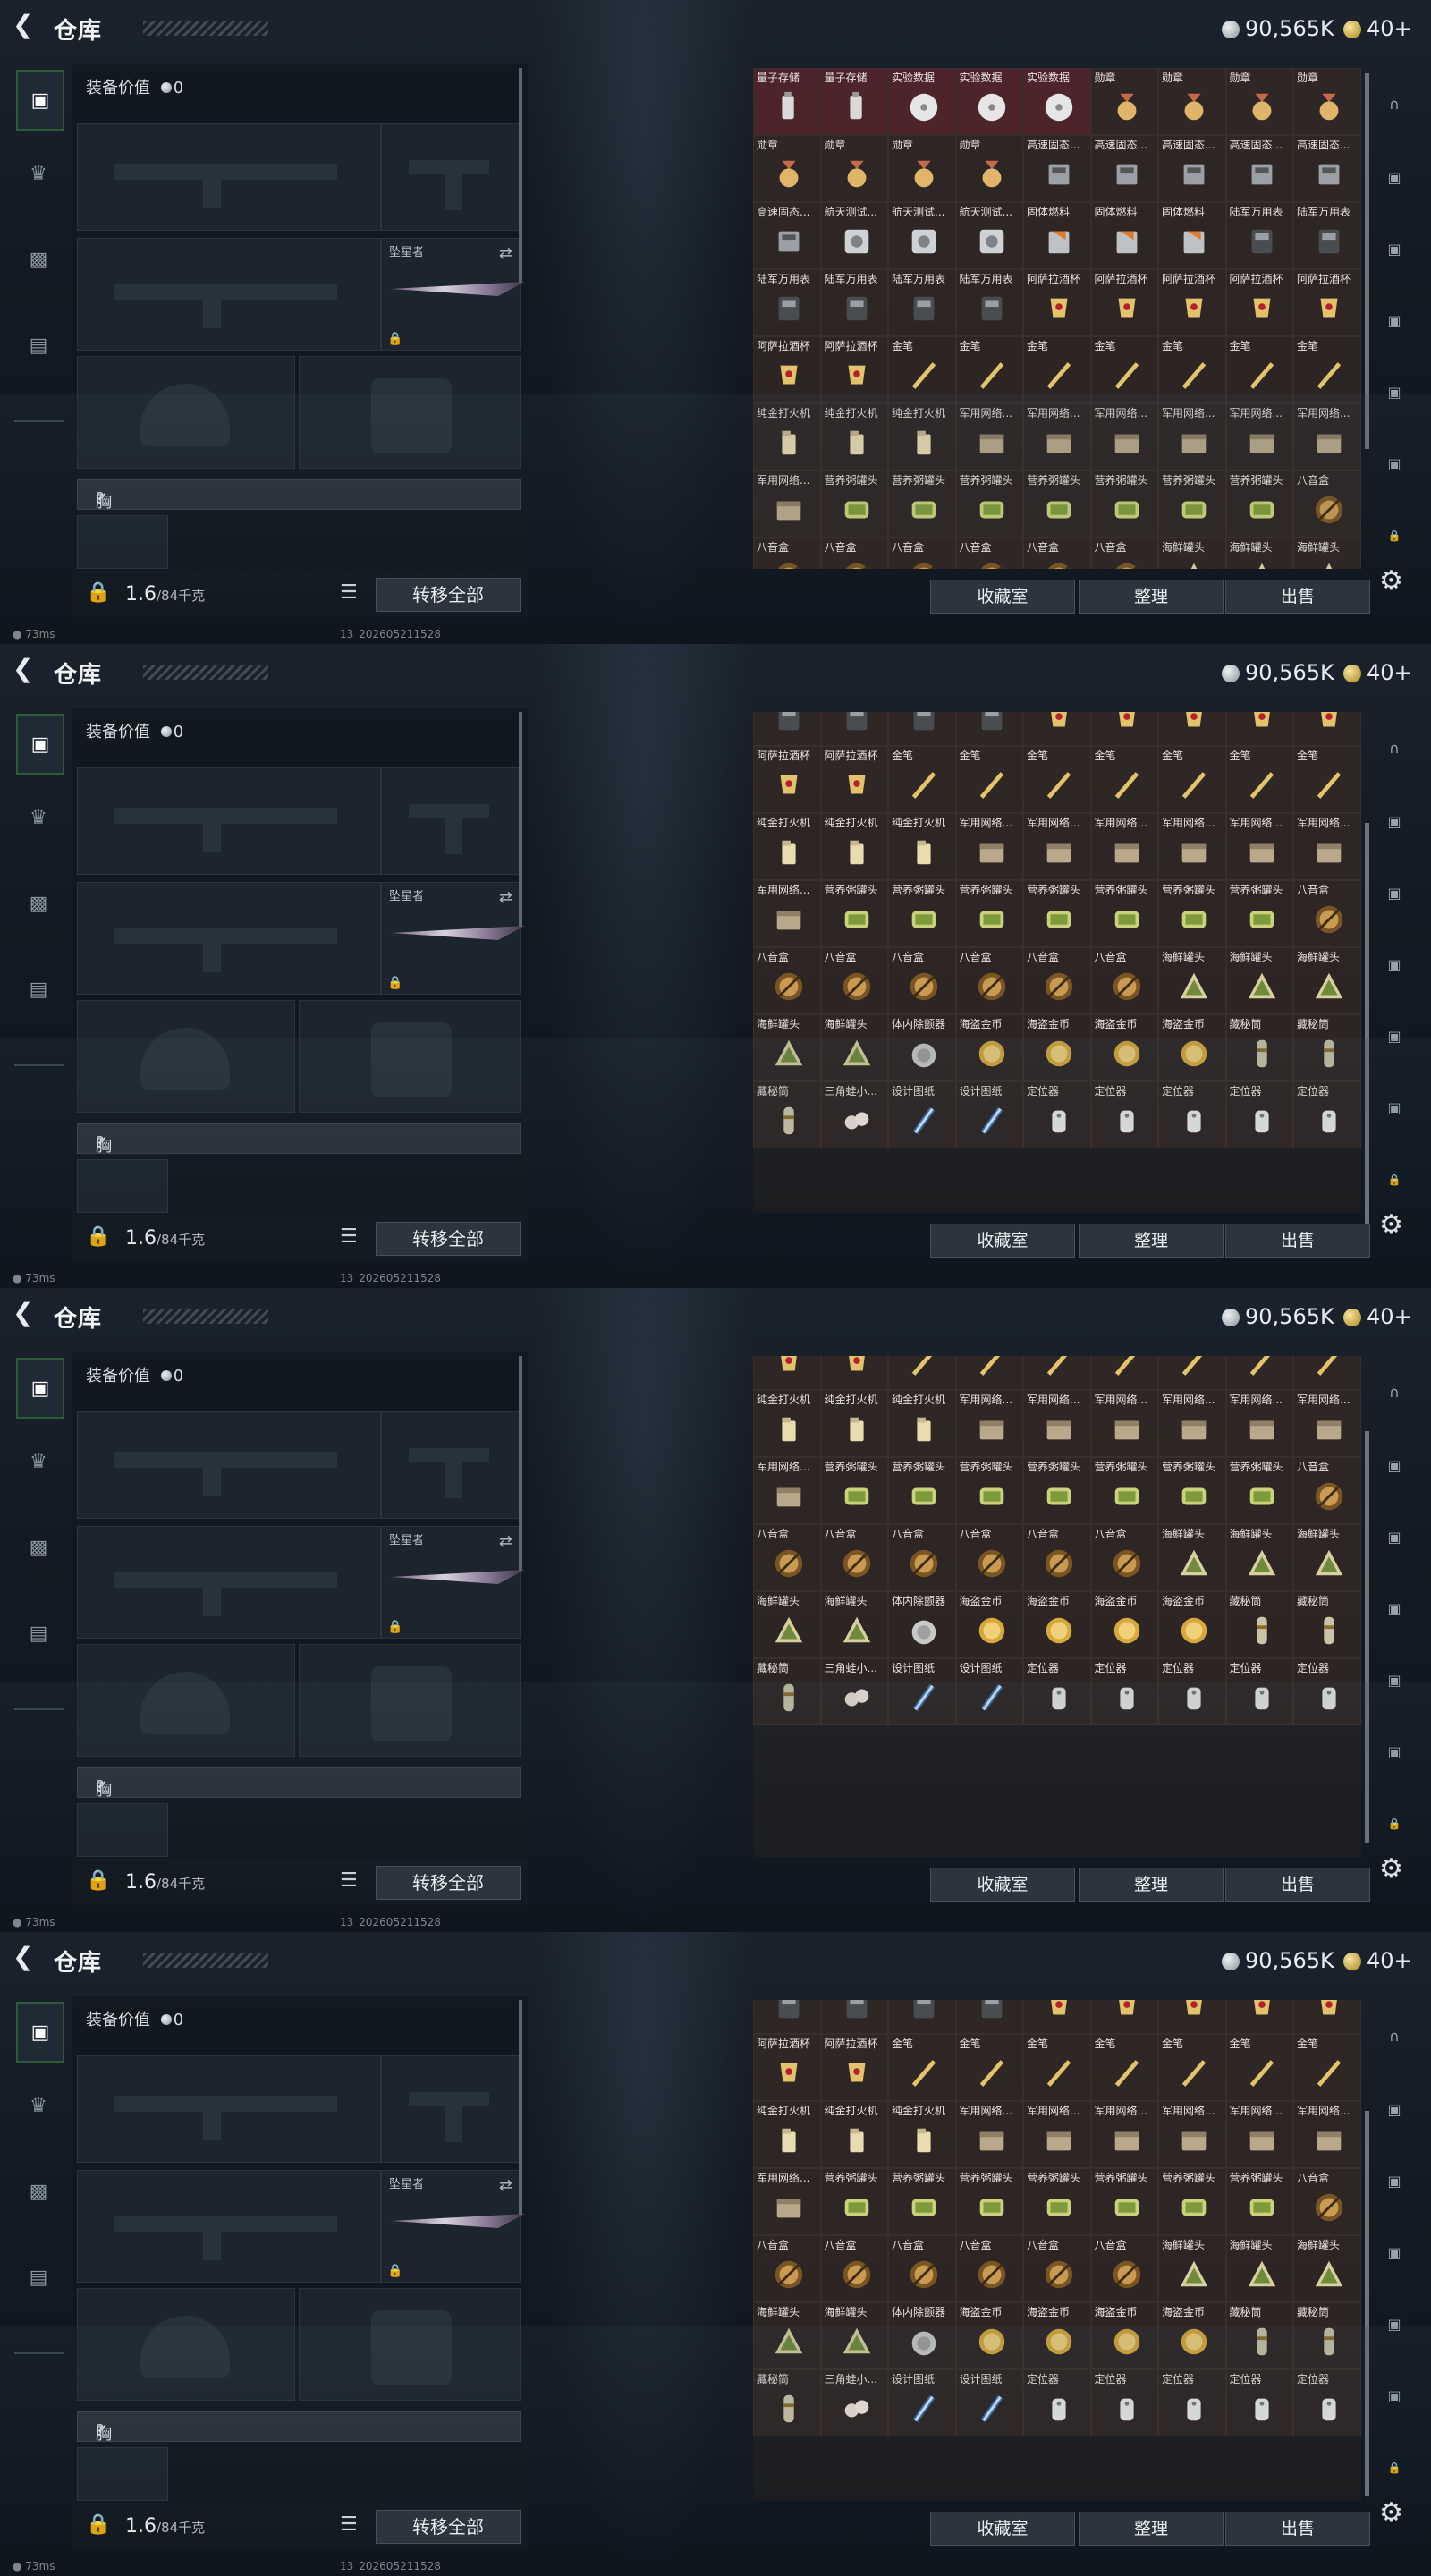 This screenshot has width=1431, height=2576. Describe the element at coordinates (229, 1465) in the screenshot. I see `primary-weapon-slot` at that location.